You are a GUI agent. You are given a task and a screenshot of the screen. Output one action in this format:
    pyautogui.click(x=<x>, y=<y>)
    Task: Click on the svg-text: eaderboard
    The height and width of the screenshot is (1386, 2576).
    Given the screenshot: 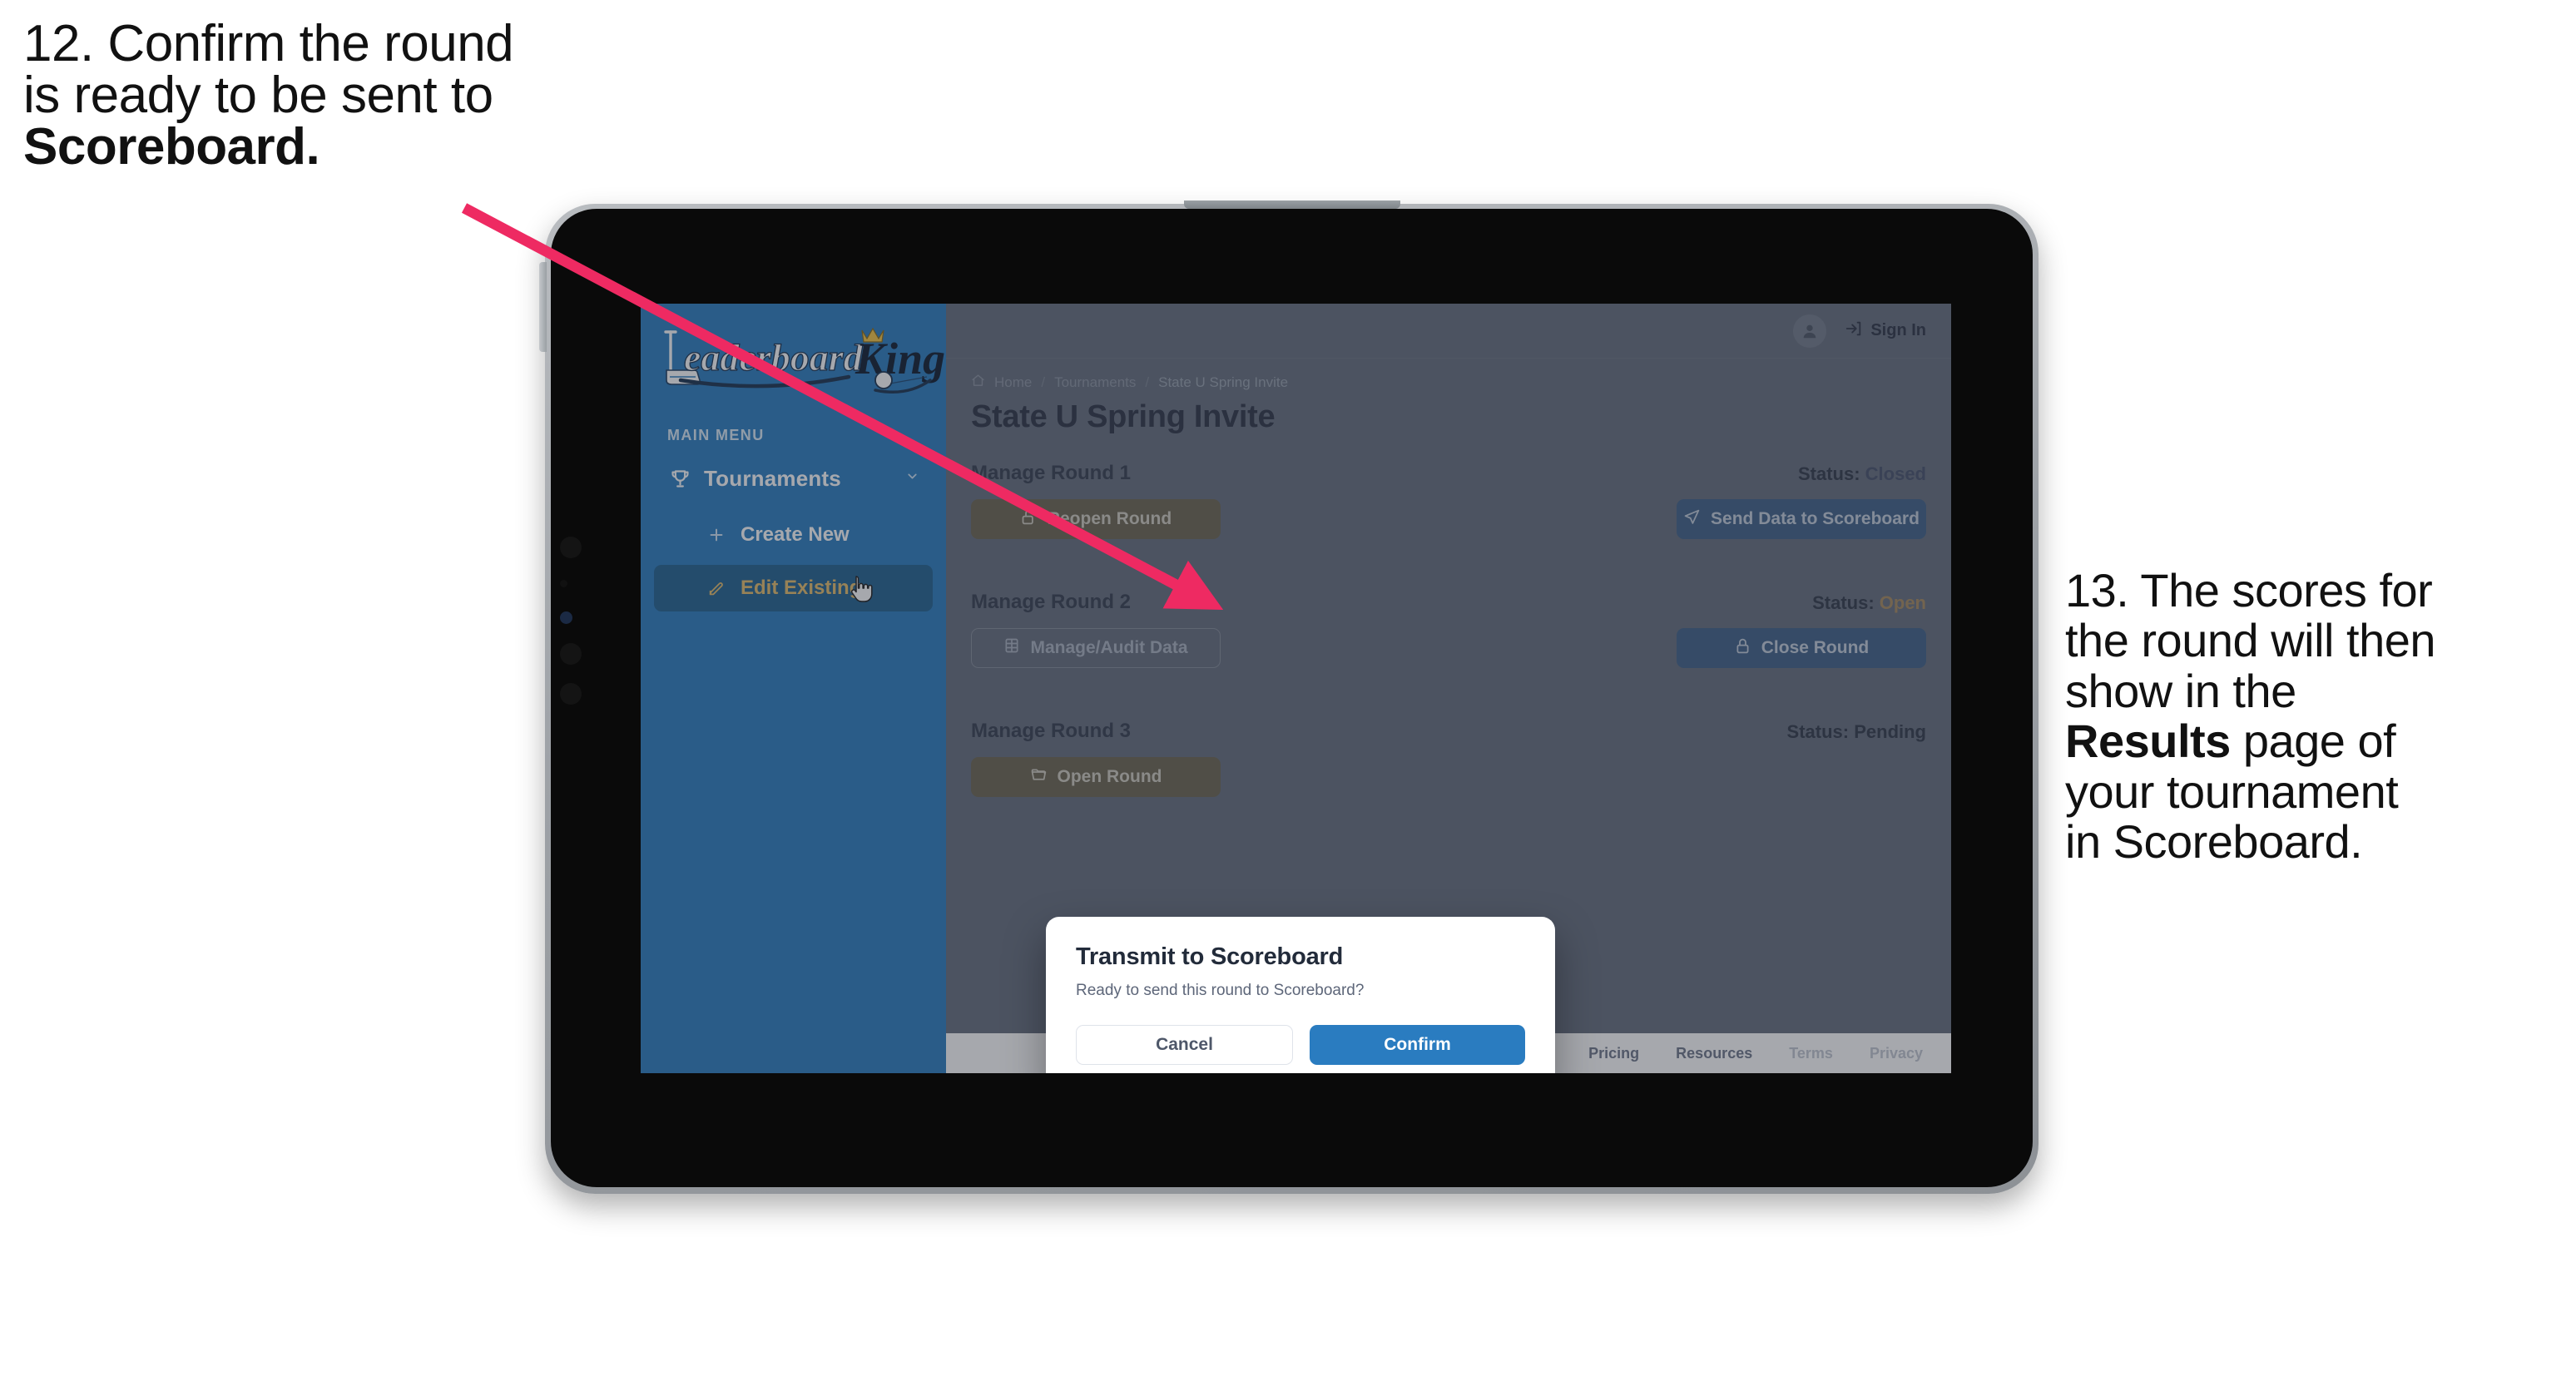 What is the action you would take?
    pyautogui.click(x=774, y=357)
    